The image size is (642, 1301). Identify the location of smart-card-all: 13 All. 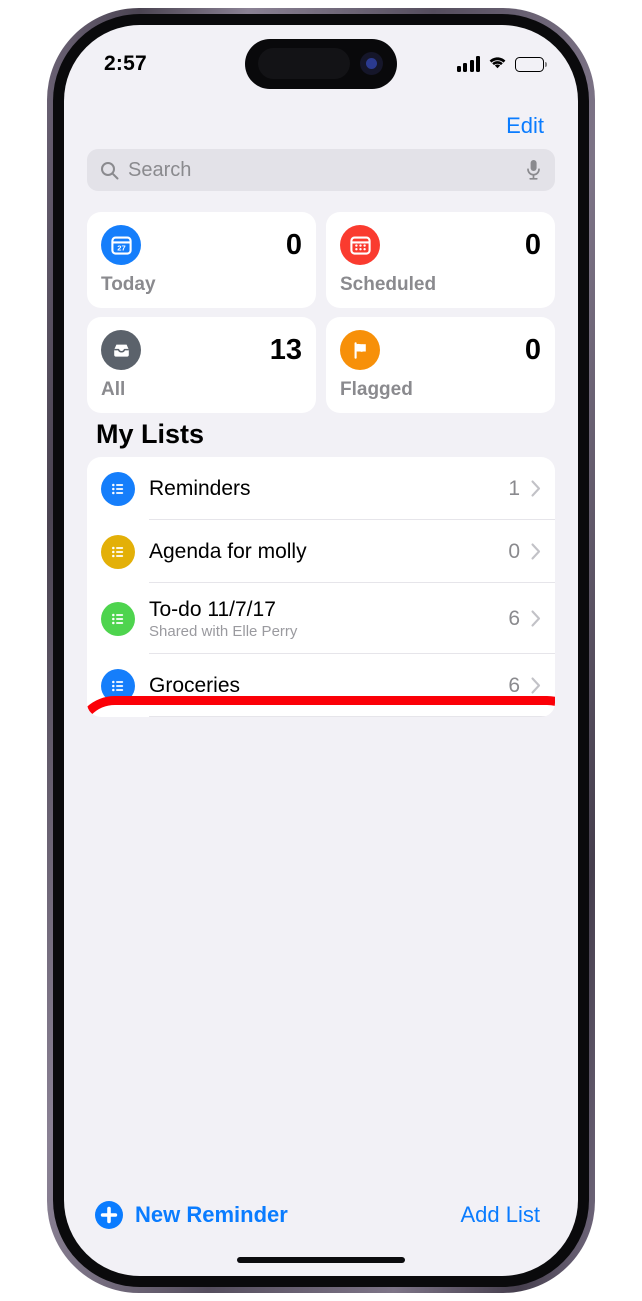
(201, 365).